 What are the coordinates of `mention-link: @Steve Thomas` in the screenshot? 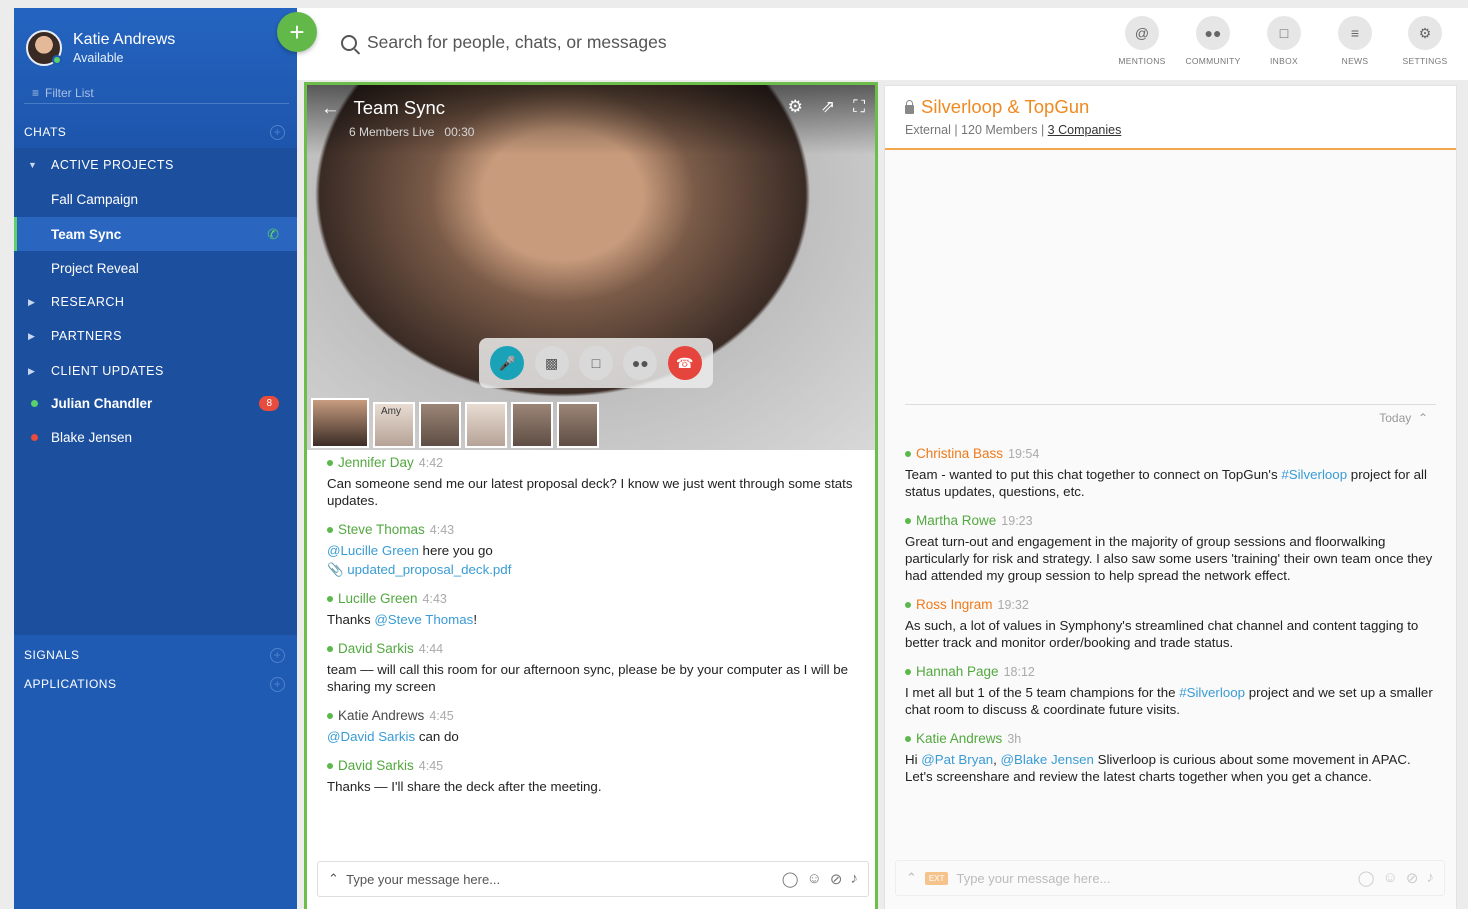 It's located at (423, 619).